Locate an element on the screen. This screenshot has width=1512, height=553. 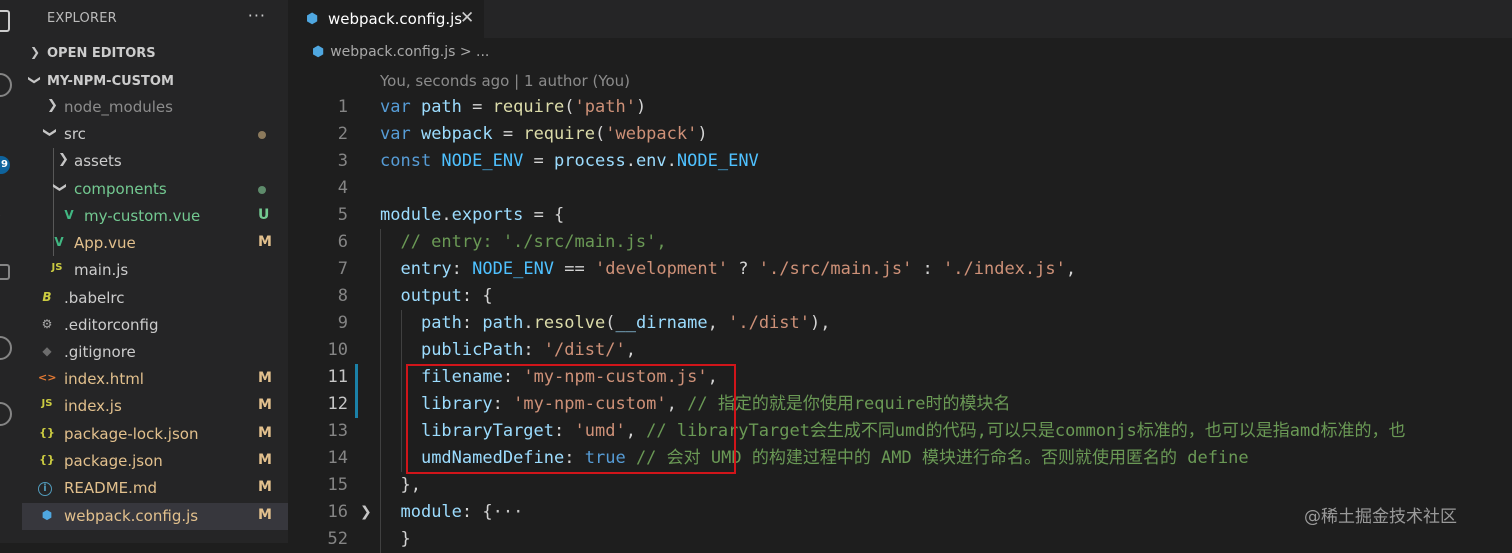
code-line: 5 module.exports = { is located at coordinates (900, 215).